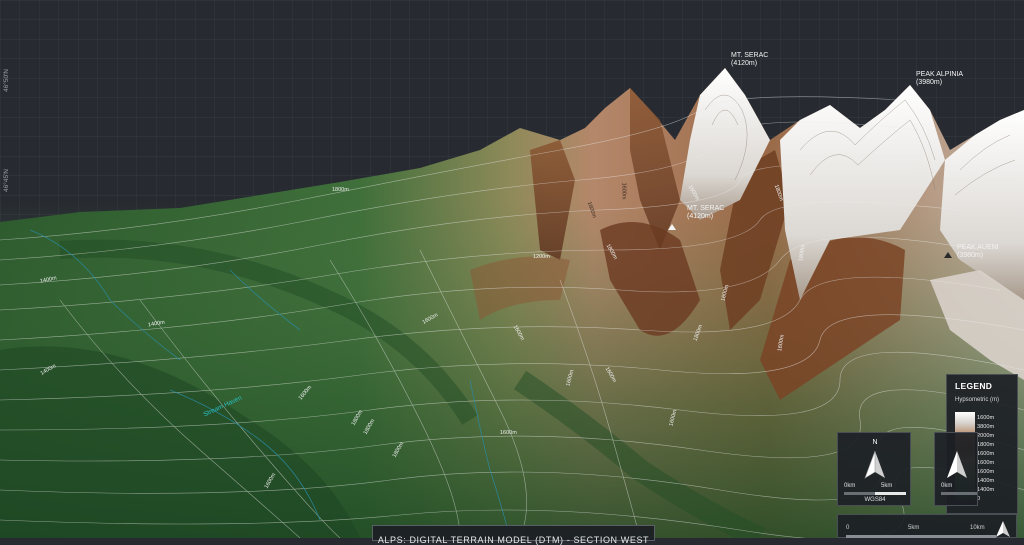  I want to click on legend-entry: 3800m, so click(986, 427).